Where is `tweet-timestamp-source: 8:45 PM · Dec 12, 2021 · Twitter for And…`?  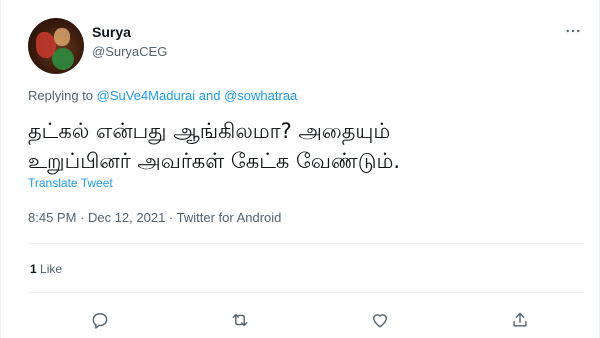
tweet-timestamp-source: 8:45 PM · Dec 12, 2021 · Twitter for And… is located at coordinates (154, 217).